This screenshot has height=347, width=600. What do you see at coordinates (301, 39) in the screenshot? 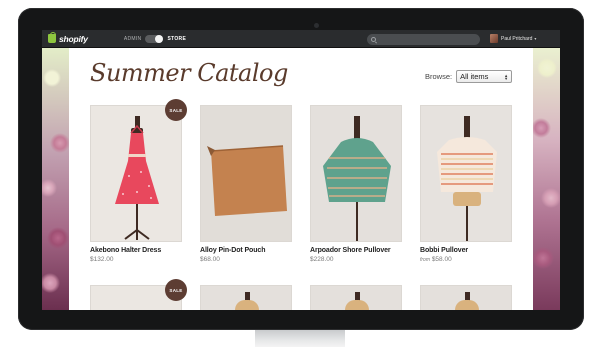
I see `admin-bar: shopify ADMIN STORE Paul Pritchard ▾` at bounding box center [301, 39].